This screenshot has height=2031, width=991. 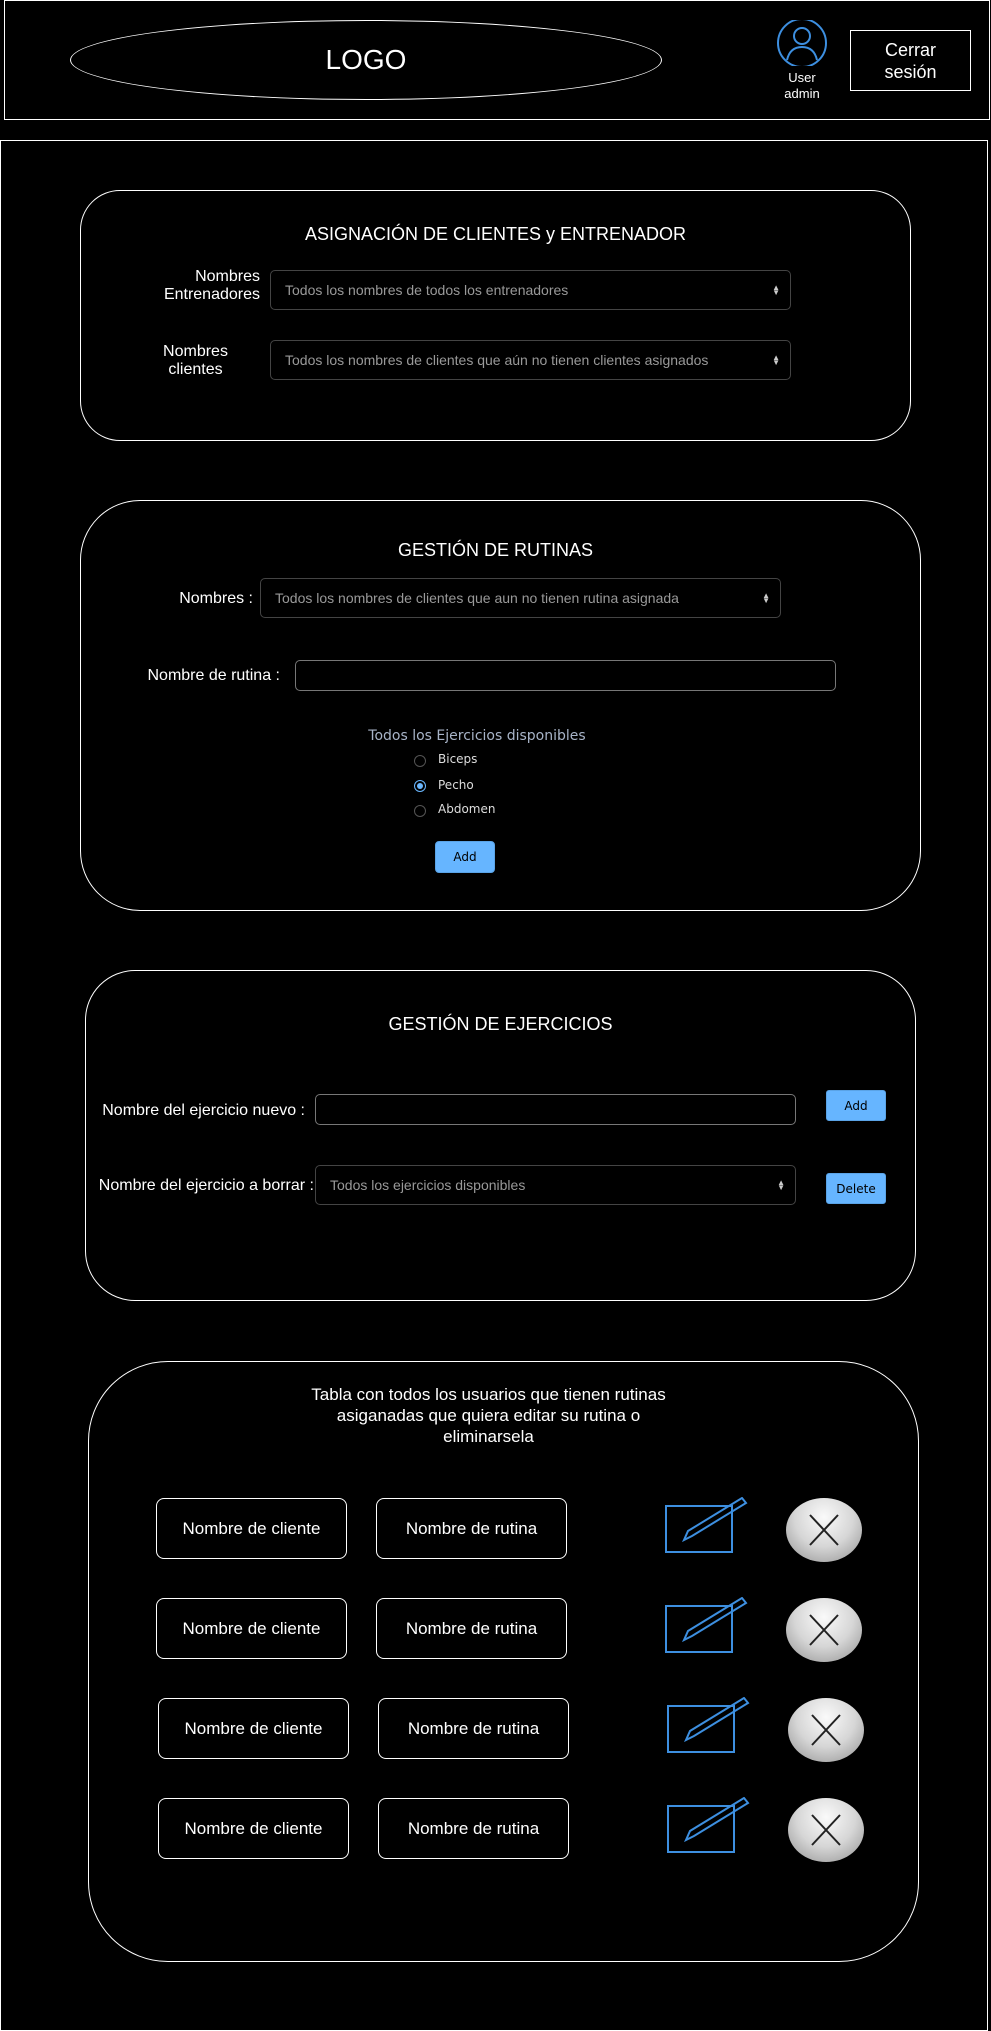 What do you see at coordinates (458, 759) in the screenshot?
I see `exercise-label-biceps: Biceps` at bounding box center [458, 759].